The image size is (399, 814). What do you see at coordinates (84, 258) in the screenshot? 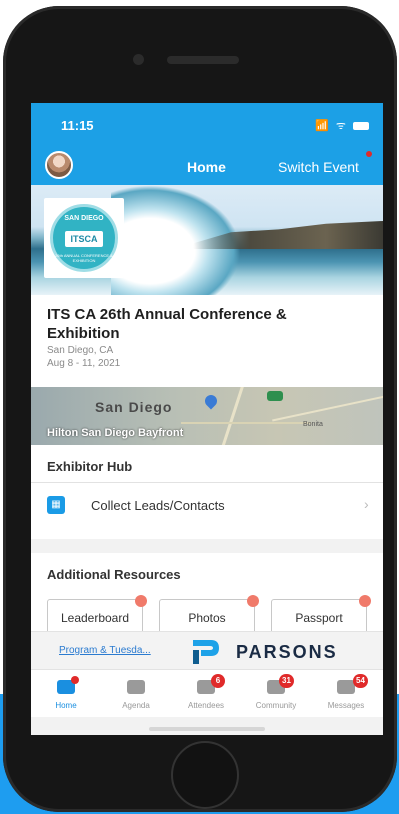
I see `logo-sub-text: 26th ANNUAL CONFERENCE & EXHIBITION` at bounding box center [84, 258].